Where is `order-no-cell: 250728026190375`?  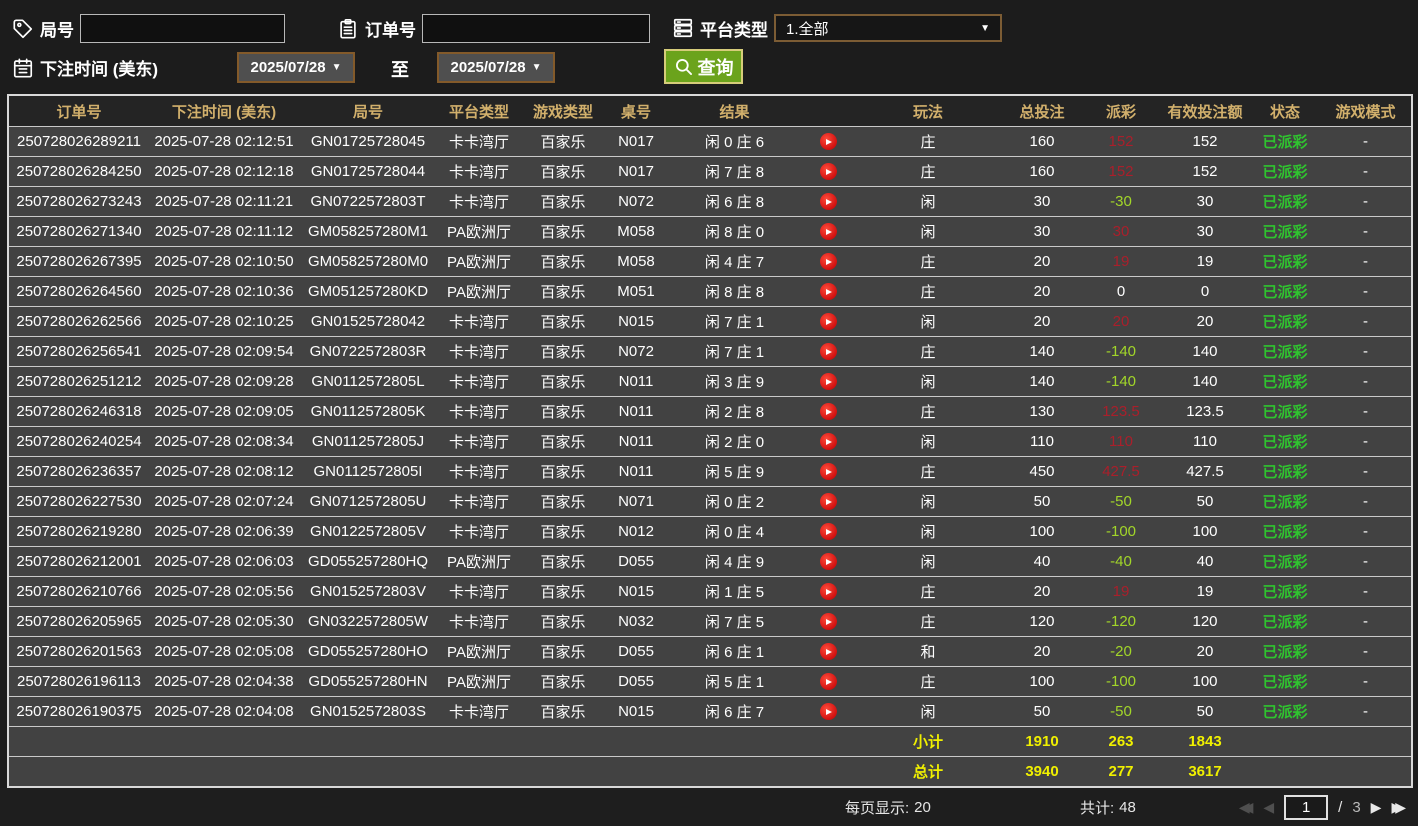 order-no-cell: 250728026190375 is located at coordinates (79, 711).